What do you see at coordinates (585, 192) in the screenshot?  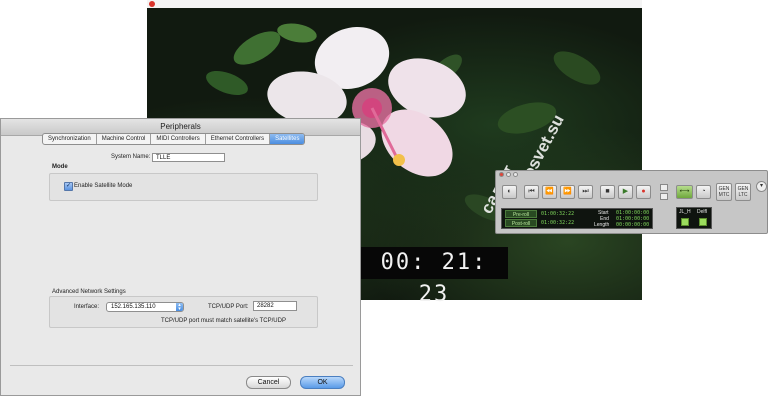 I see `go-to-end-icon: ⏭` at bounding box center [585, 192].